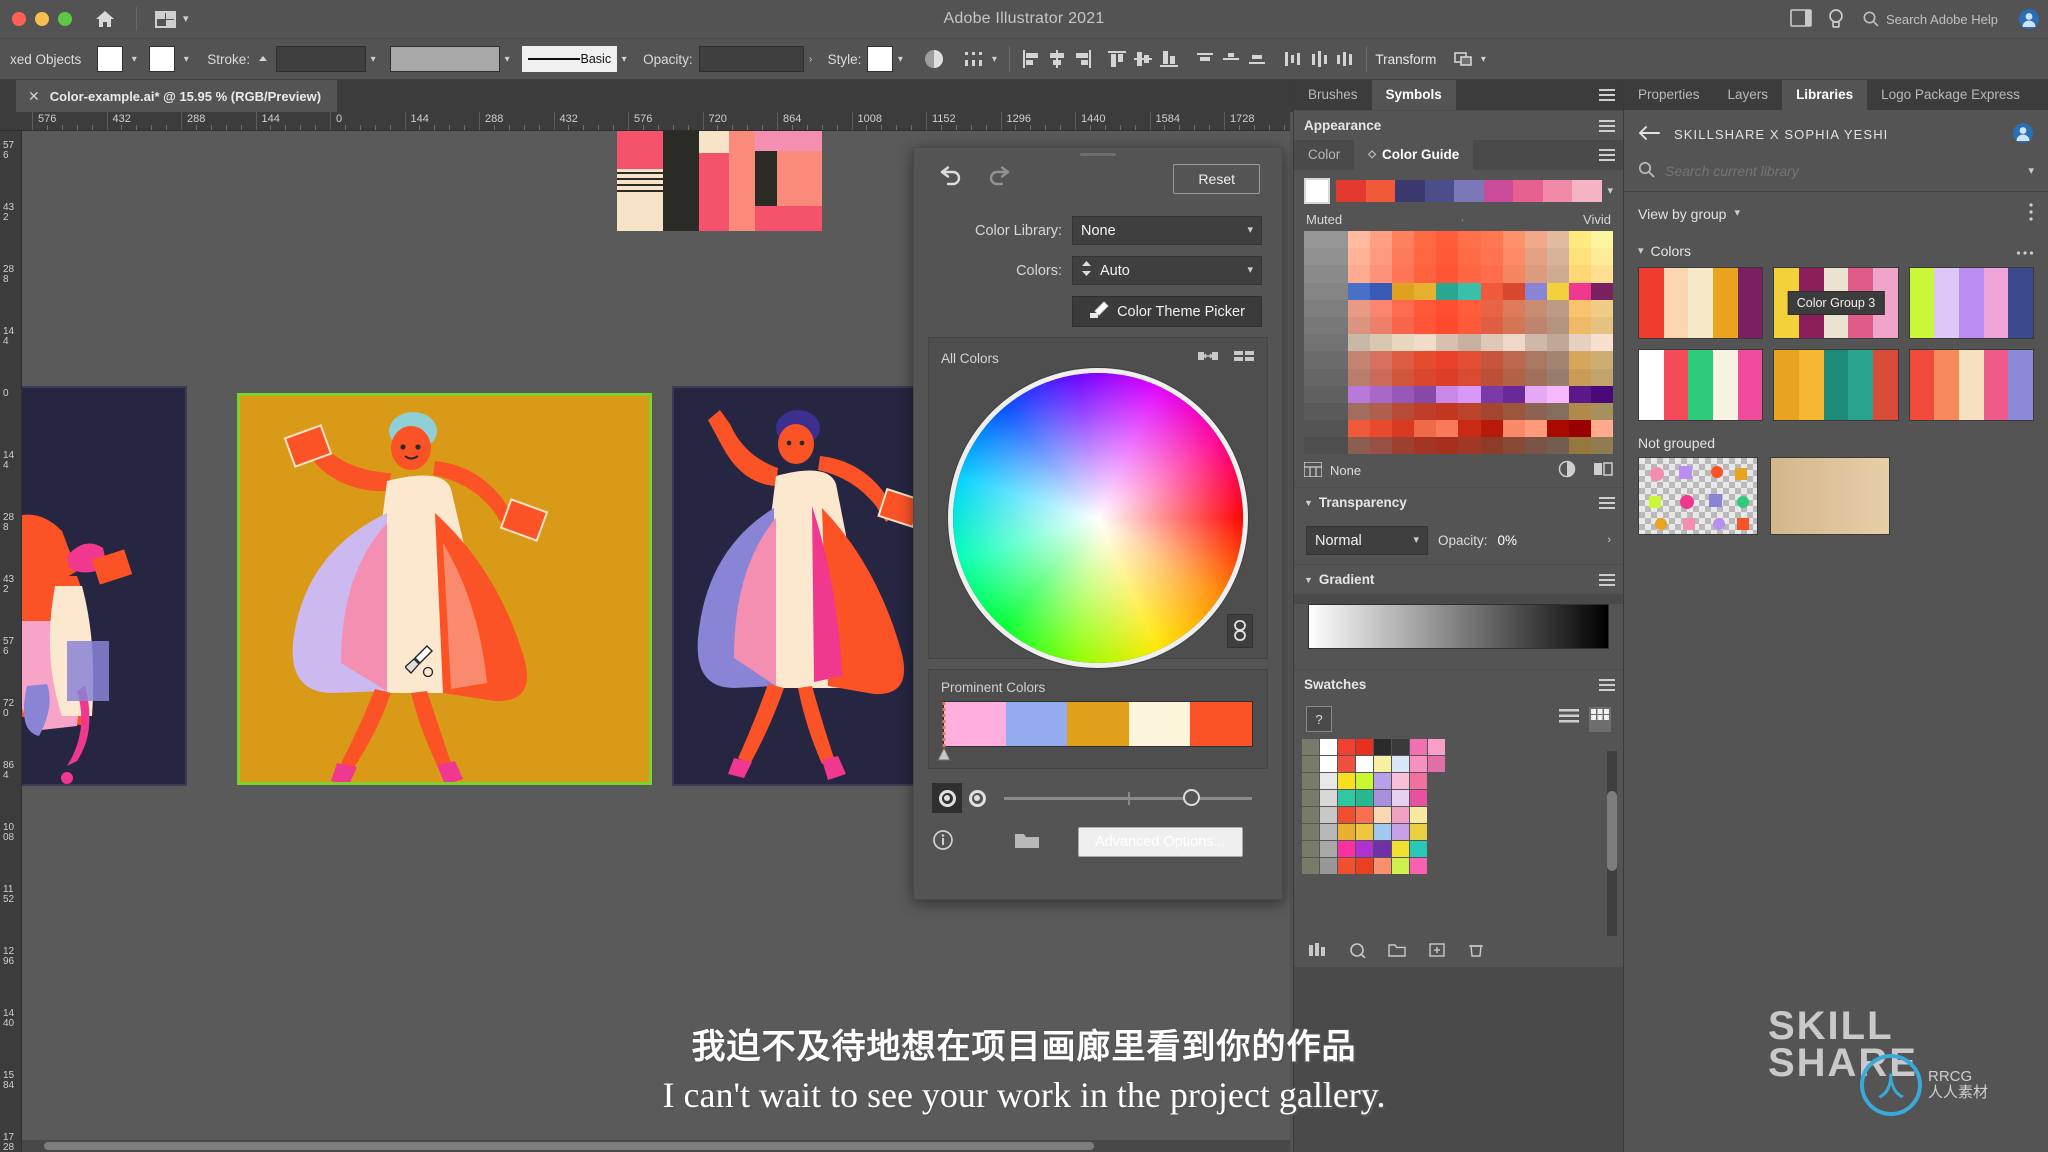  I want to click on back-arrow-icon, so click(1649, 134).